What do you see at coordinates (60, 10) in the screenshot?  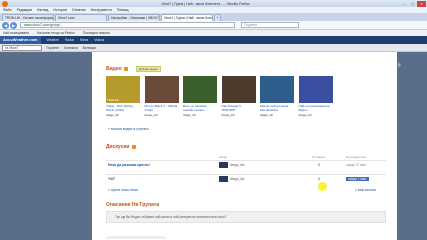 I see `menu-history: История` at bounding box center [60, 10].